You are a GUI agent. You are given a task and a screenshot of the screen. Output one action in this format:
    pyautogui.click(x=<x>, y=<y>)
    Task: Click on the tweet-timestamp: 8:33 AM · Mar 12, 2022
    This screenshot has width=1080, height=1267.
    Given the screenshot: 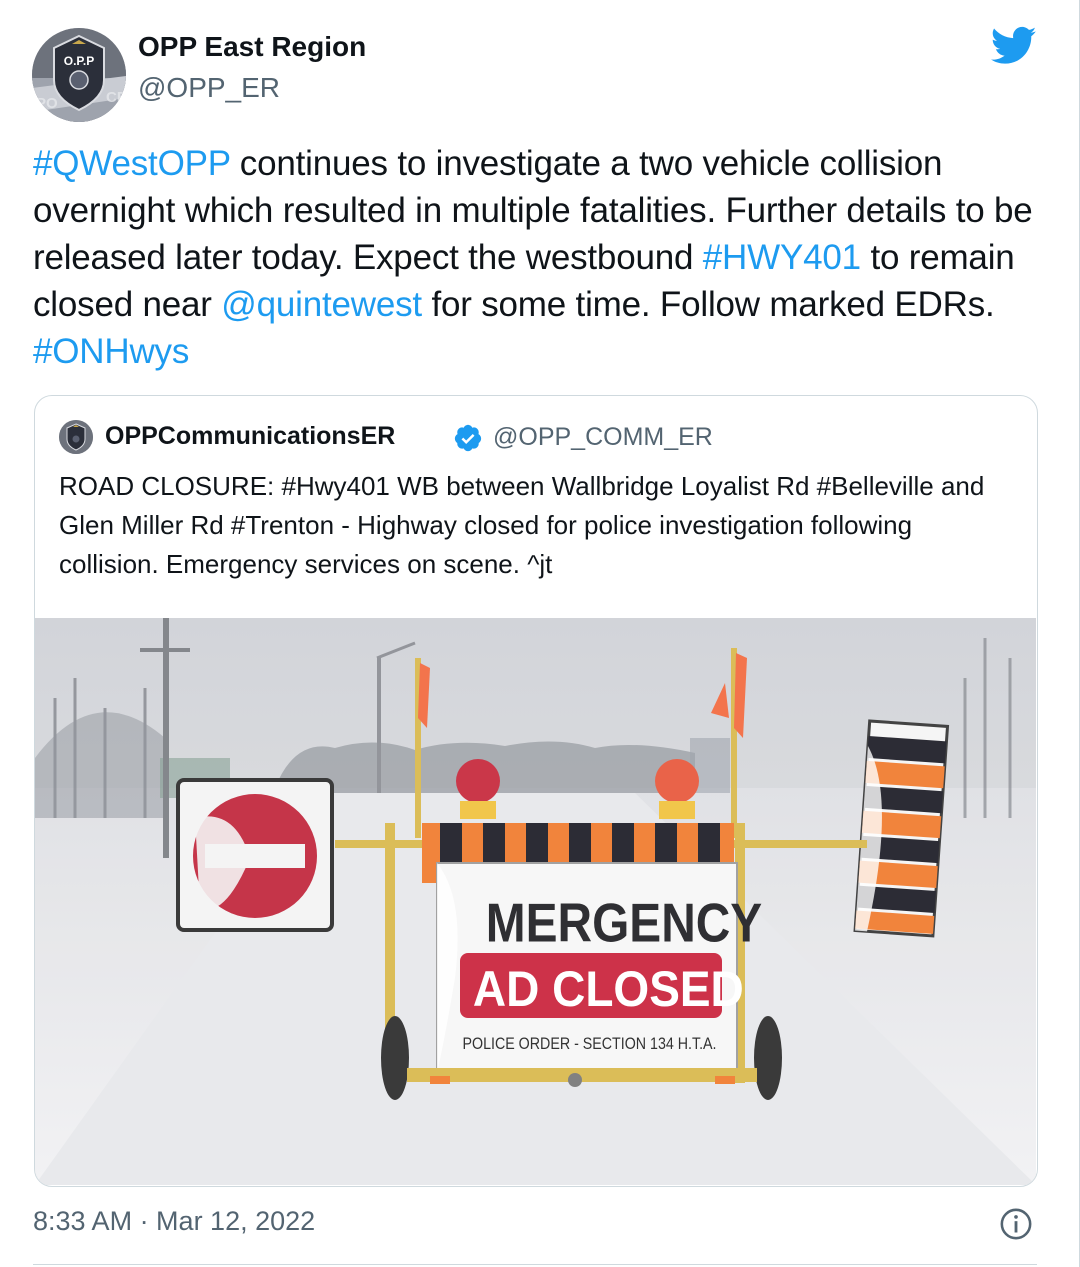 What is the action you would take?
    pyautogui.click(x=174, y=1221)
    